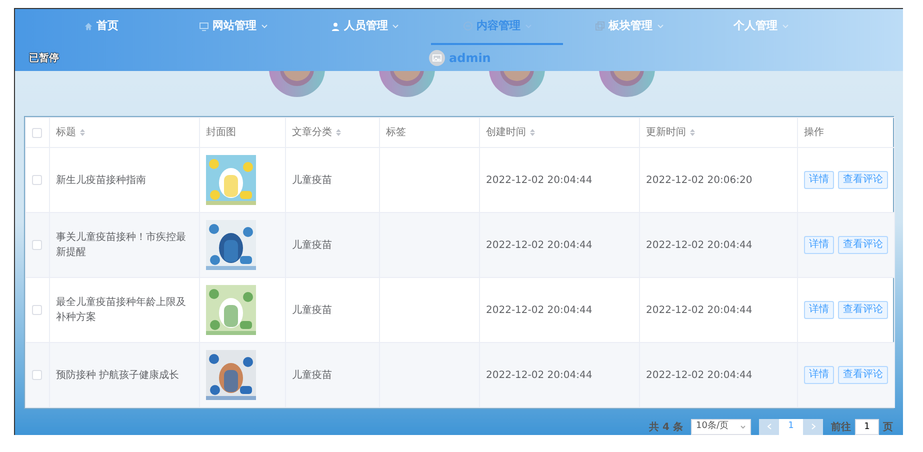 The image size is (923, 452). What do you see at coordinates (203, 26) in the screenshot?
I see `monitor-icon` at bounding box center [203, 26].